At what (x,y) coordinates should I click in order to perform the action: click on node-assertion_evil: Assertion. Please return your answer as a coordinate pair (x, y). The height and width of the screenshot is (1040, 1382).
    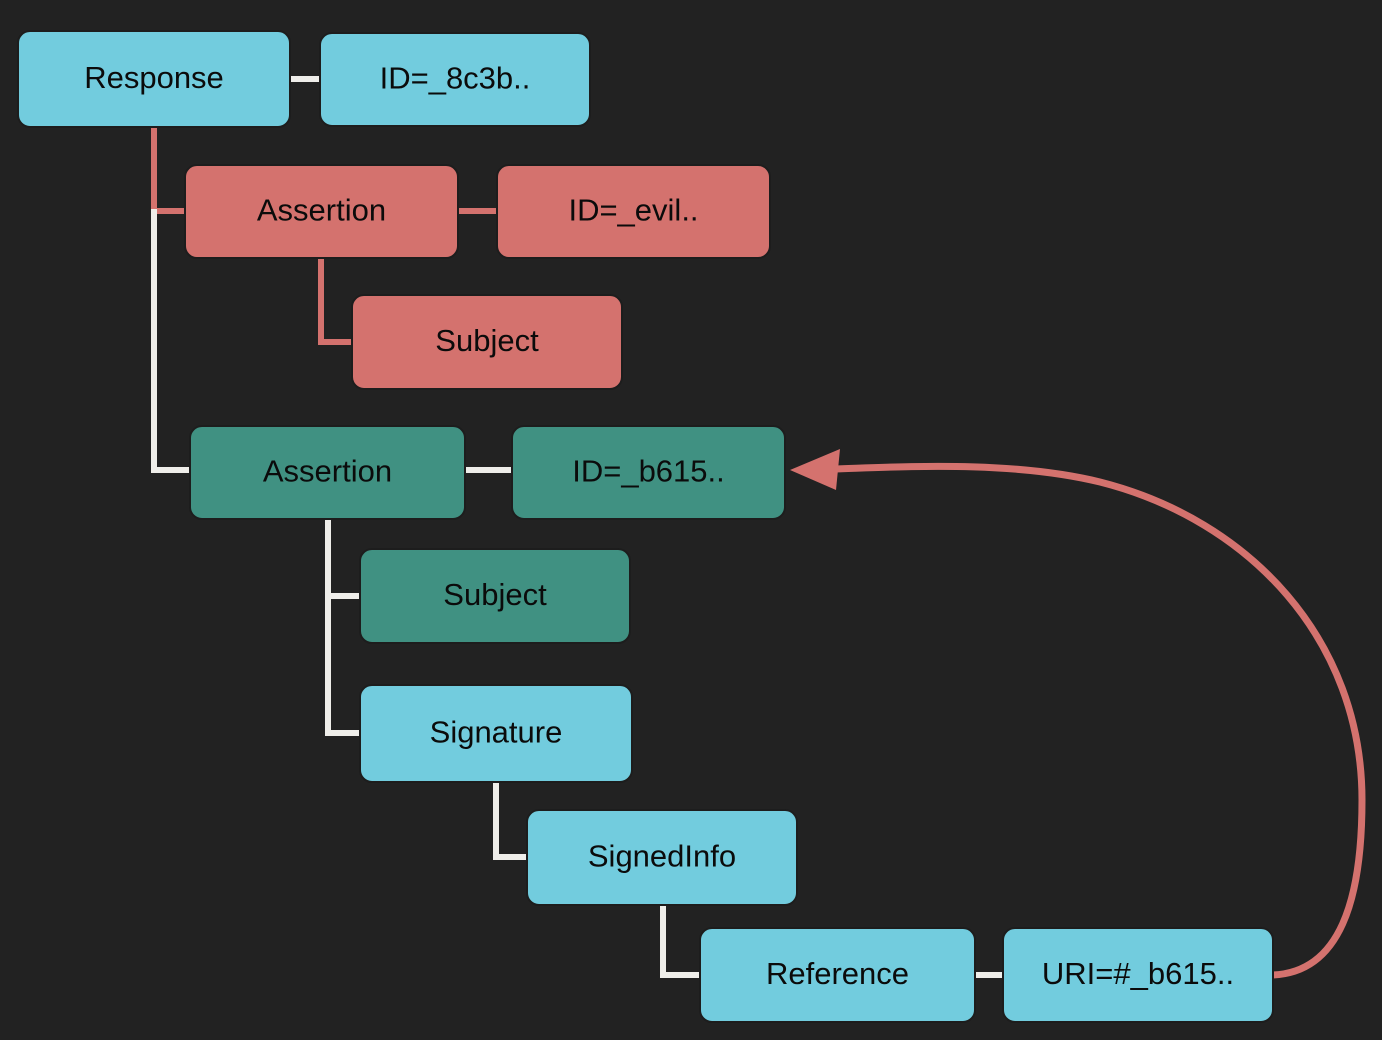
    Looking at the image, I should click on (321, 211).